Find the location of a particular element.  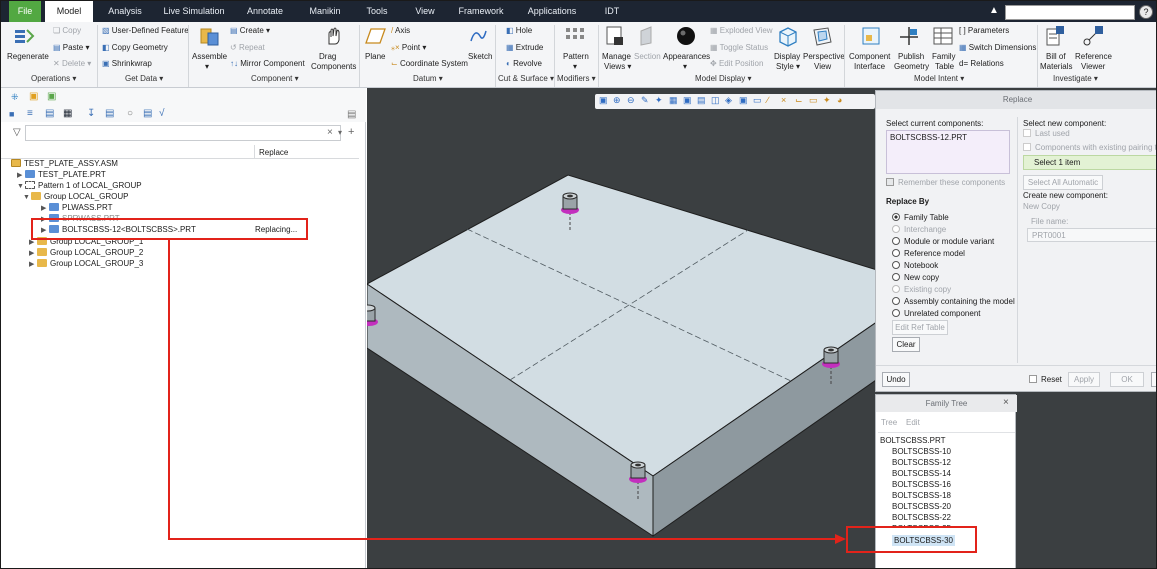

tree-row-group: ▼ Group LOCAL_GROUP is located at coordinates (75, 196).